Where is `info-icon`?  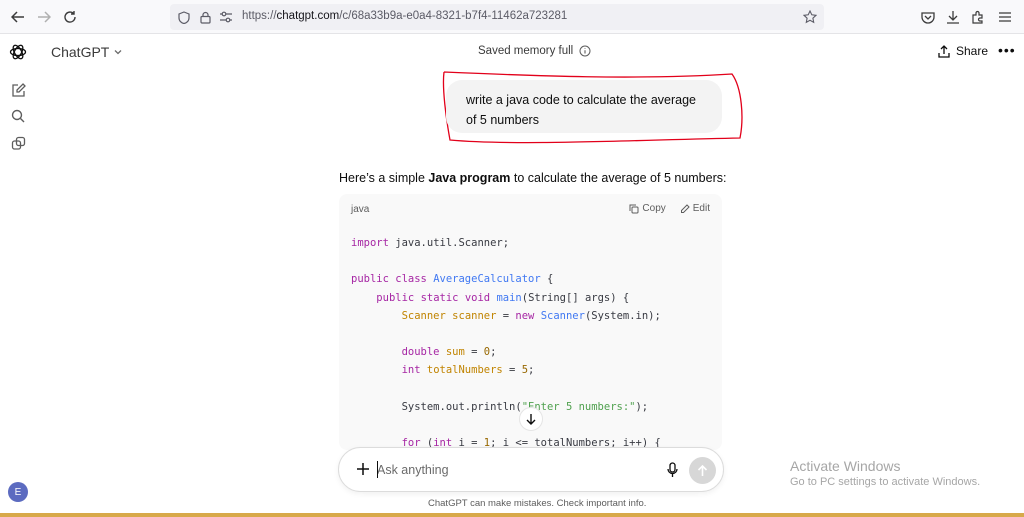 info-icon is located at coordinates (585, 51).